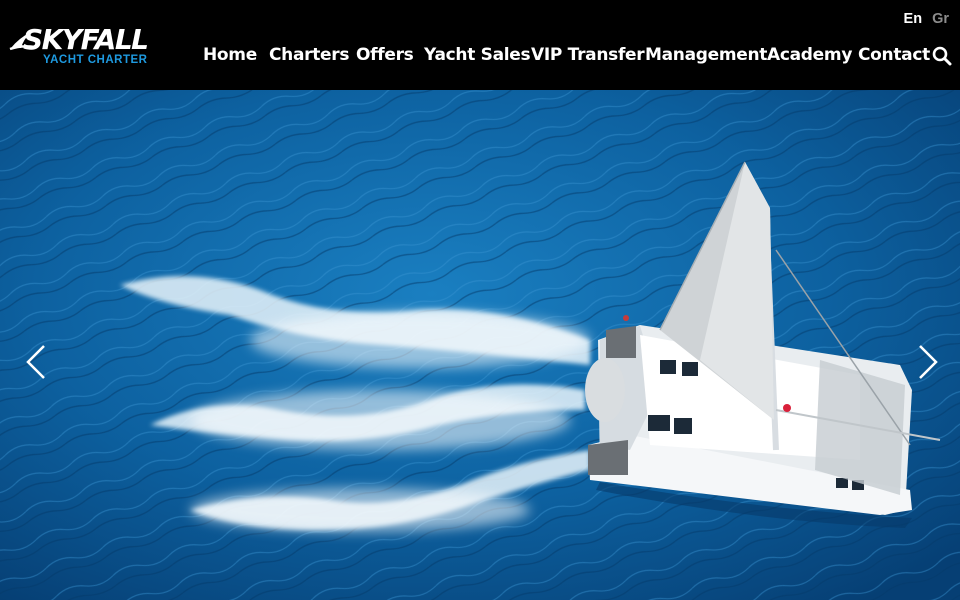  What do you see at coordinates (309, 55) in the screenshot?
I see `nav-item-charters: Charters` at bounding box center [309, 55].